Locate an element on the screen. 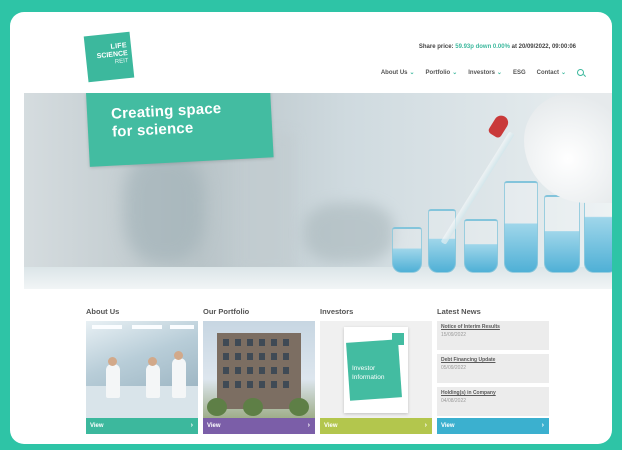 The width and height of the screenshot is (622, 450). document-title-line2: Information is located at coordinates (368, 377).